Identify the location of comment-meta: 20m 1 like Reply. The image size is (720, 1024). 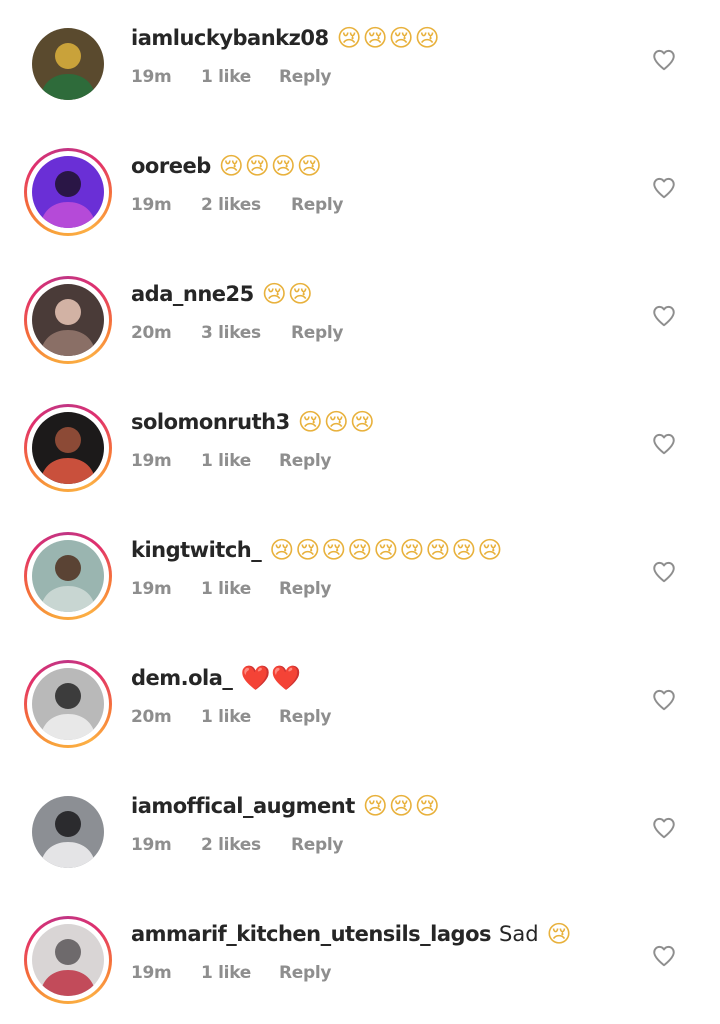
(381, 717).